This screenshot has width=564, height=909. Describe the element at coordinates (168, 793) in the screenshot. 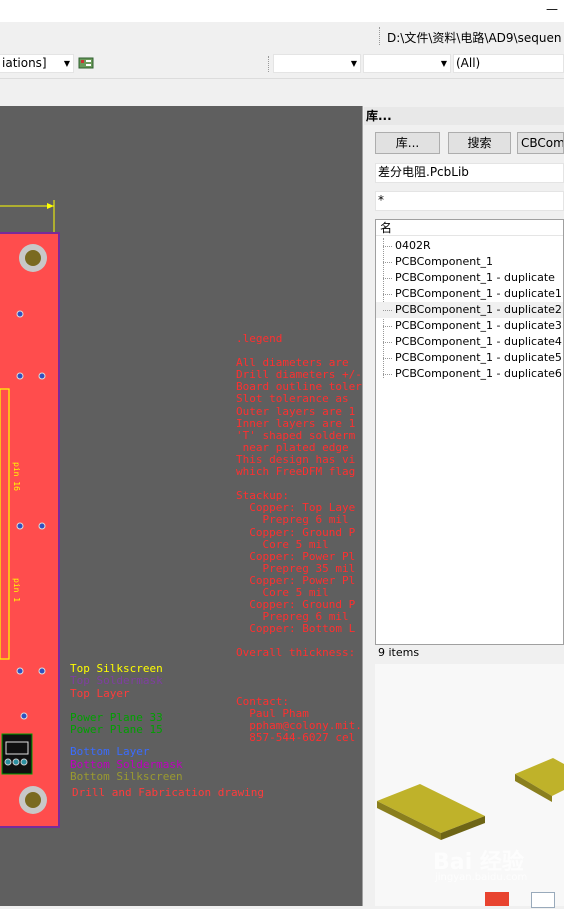

I see `legend-item: Drill and Fabrication drawing` at that location.